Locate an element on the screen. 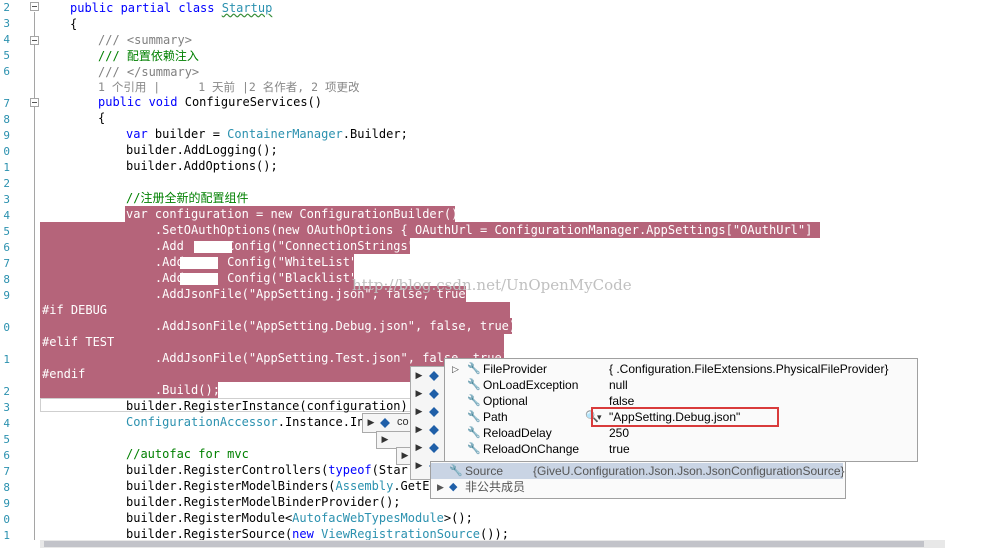 The width and height of the screenshot is (1002, 548). visualizer-dropdown-icon: ▾ is located at coordinates (599, 417).